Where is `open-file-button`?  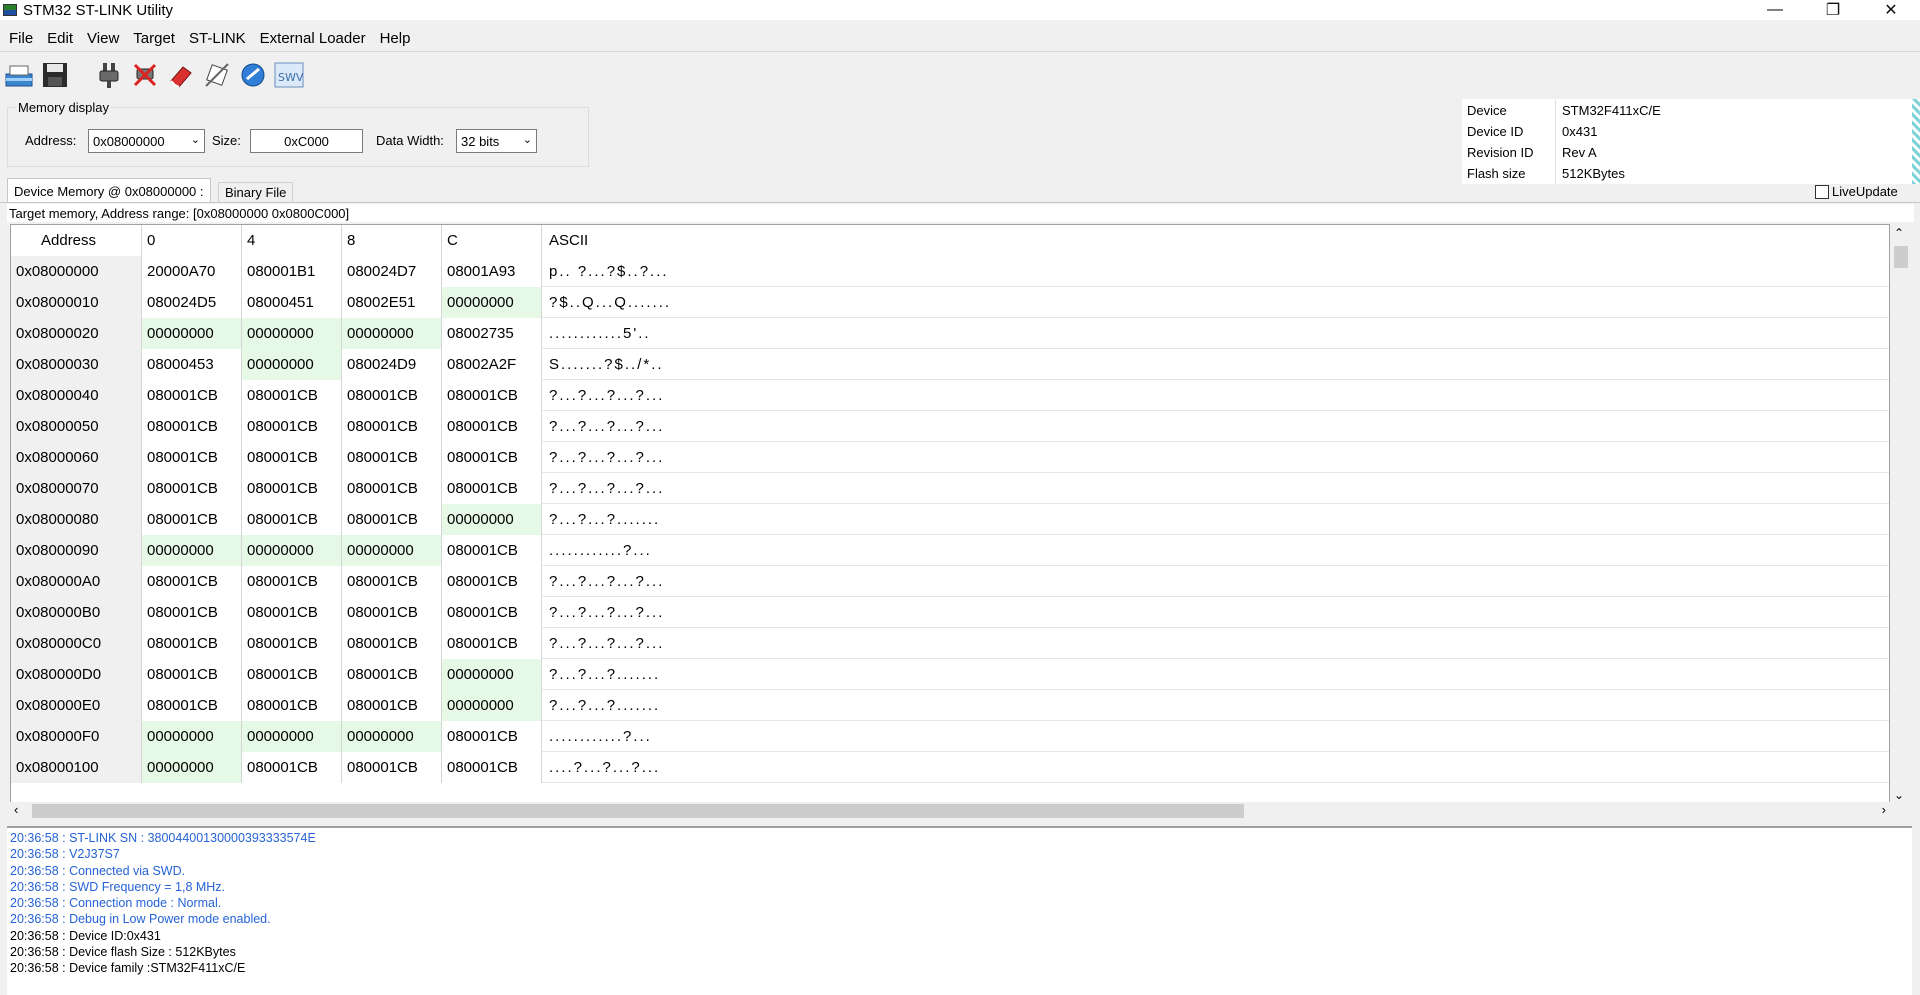 open-file-button is located at coordinates (19, 75).